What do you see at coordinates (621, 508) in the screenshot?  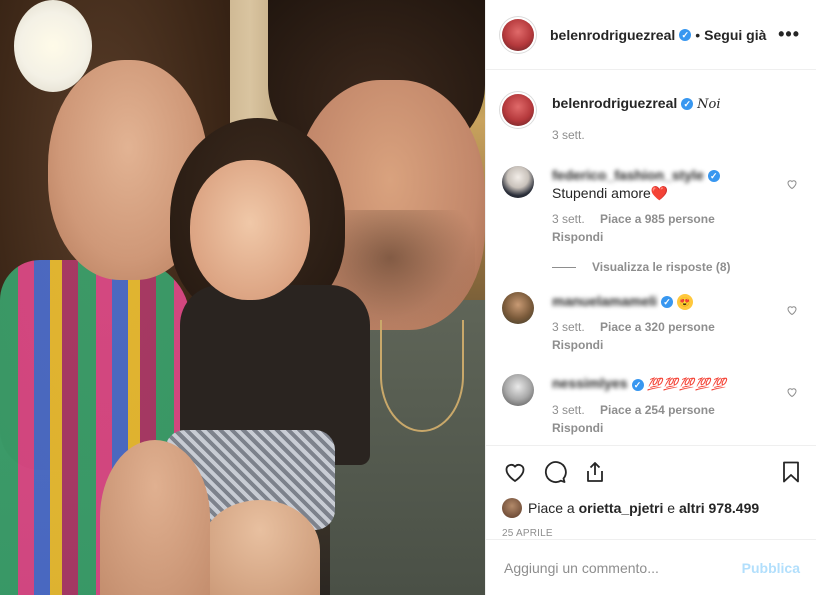 I see `liker-username: orietta_pjetri` at bounding box center [621, 508].